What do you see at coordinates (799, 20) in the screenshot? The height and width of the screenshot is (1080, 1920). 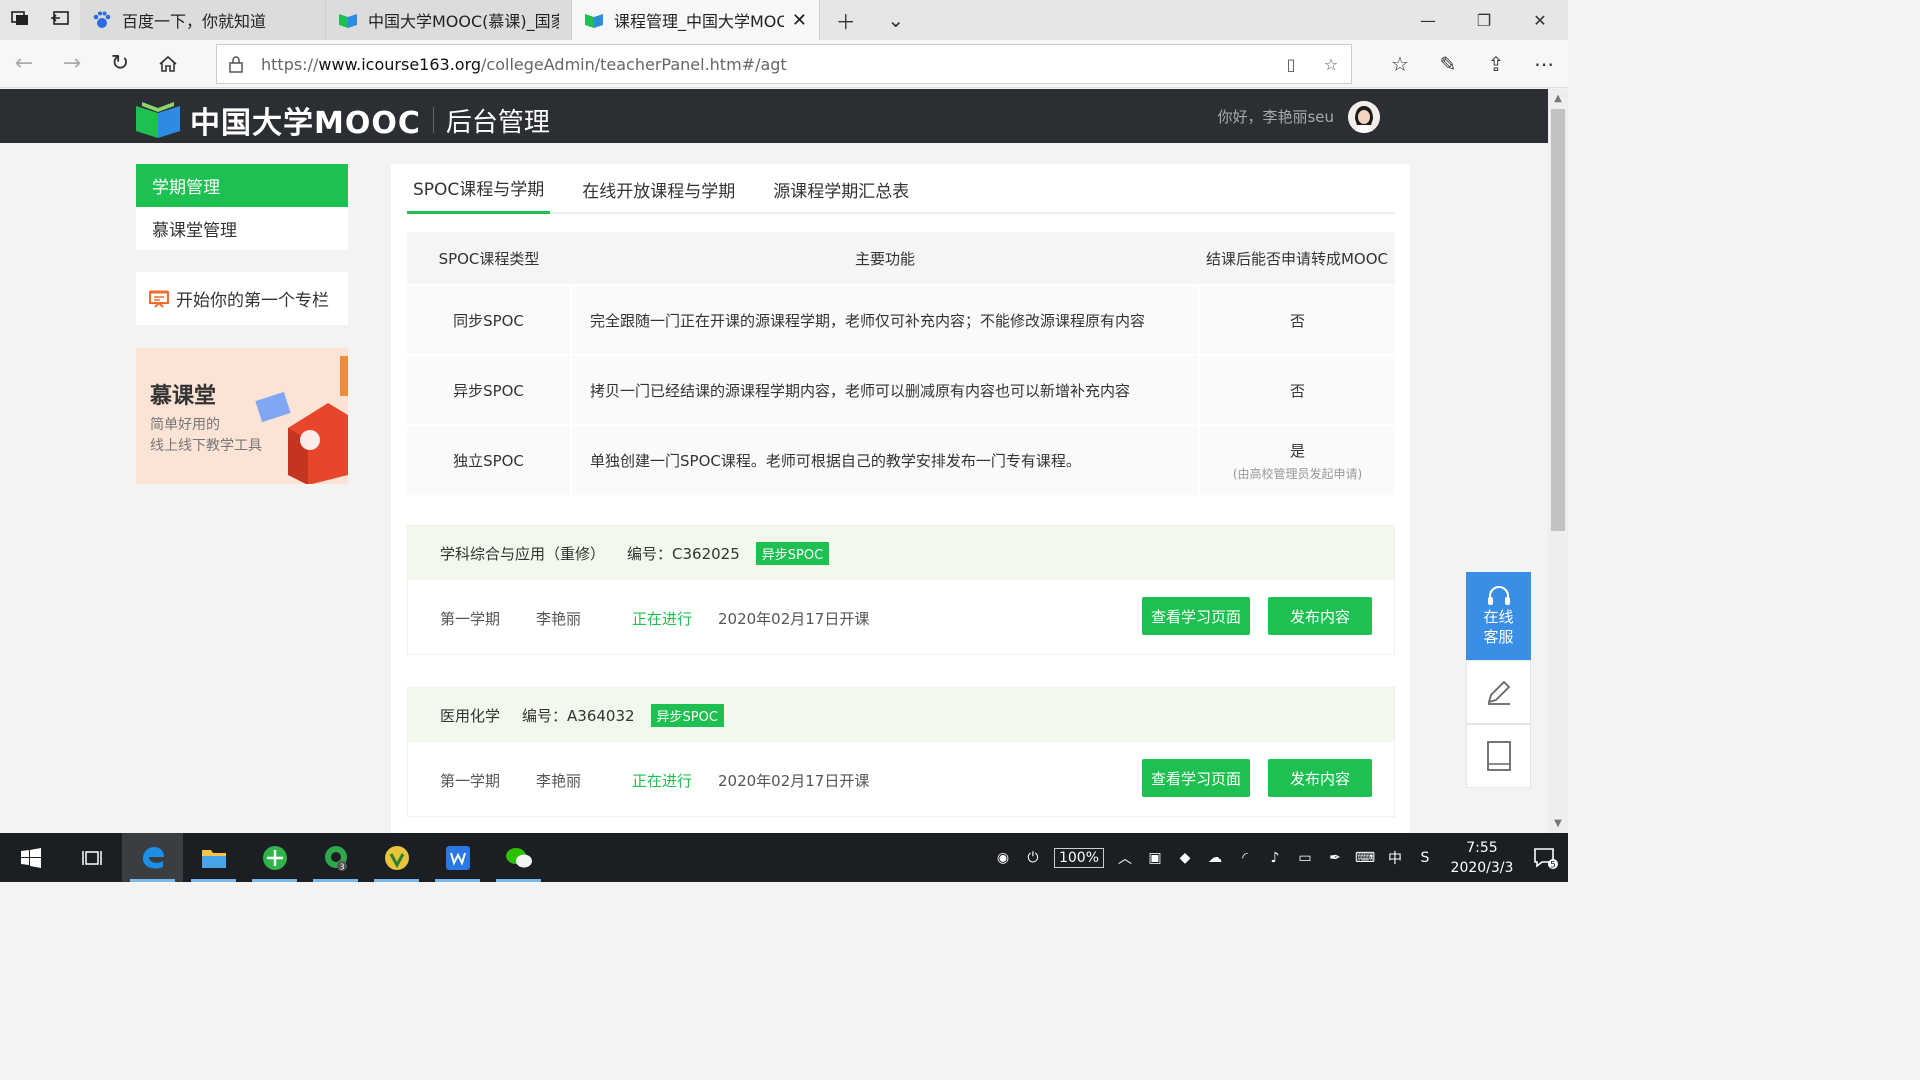 I see `close-tab-icon: ✕` at bounding box center [799, 20].